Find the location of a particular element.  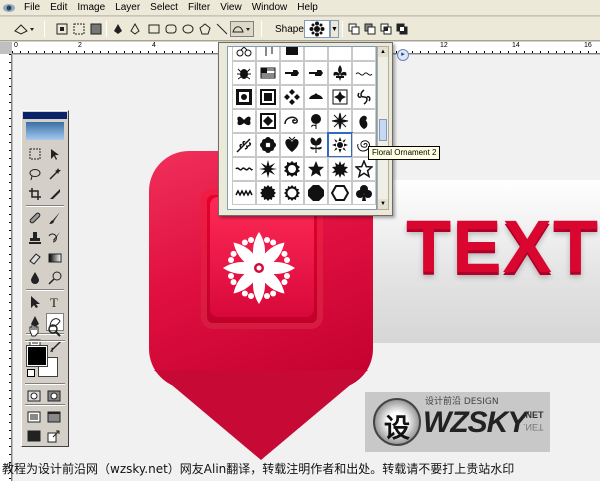

brush-tool-icon is located at coordinates (55, 218).